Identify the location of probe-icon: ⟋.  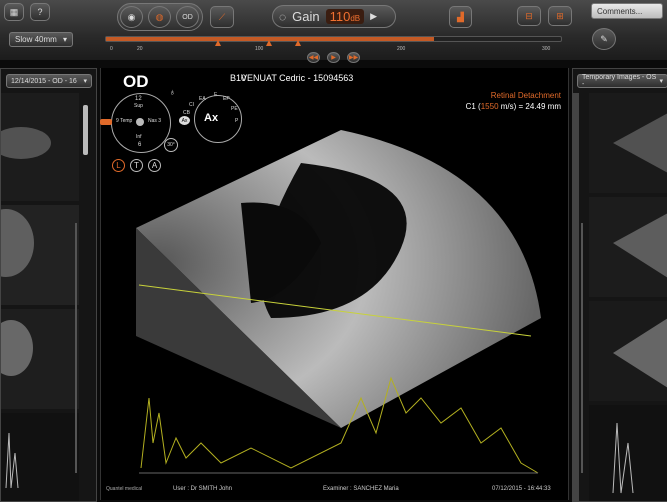
(222, 17).